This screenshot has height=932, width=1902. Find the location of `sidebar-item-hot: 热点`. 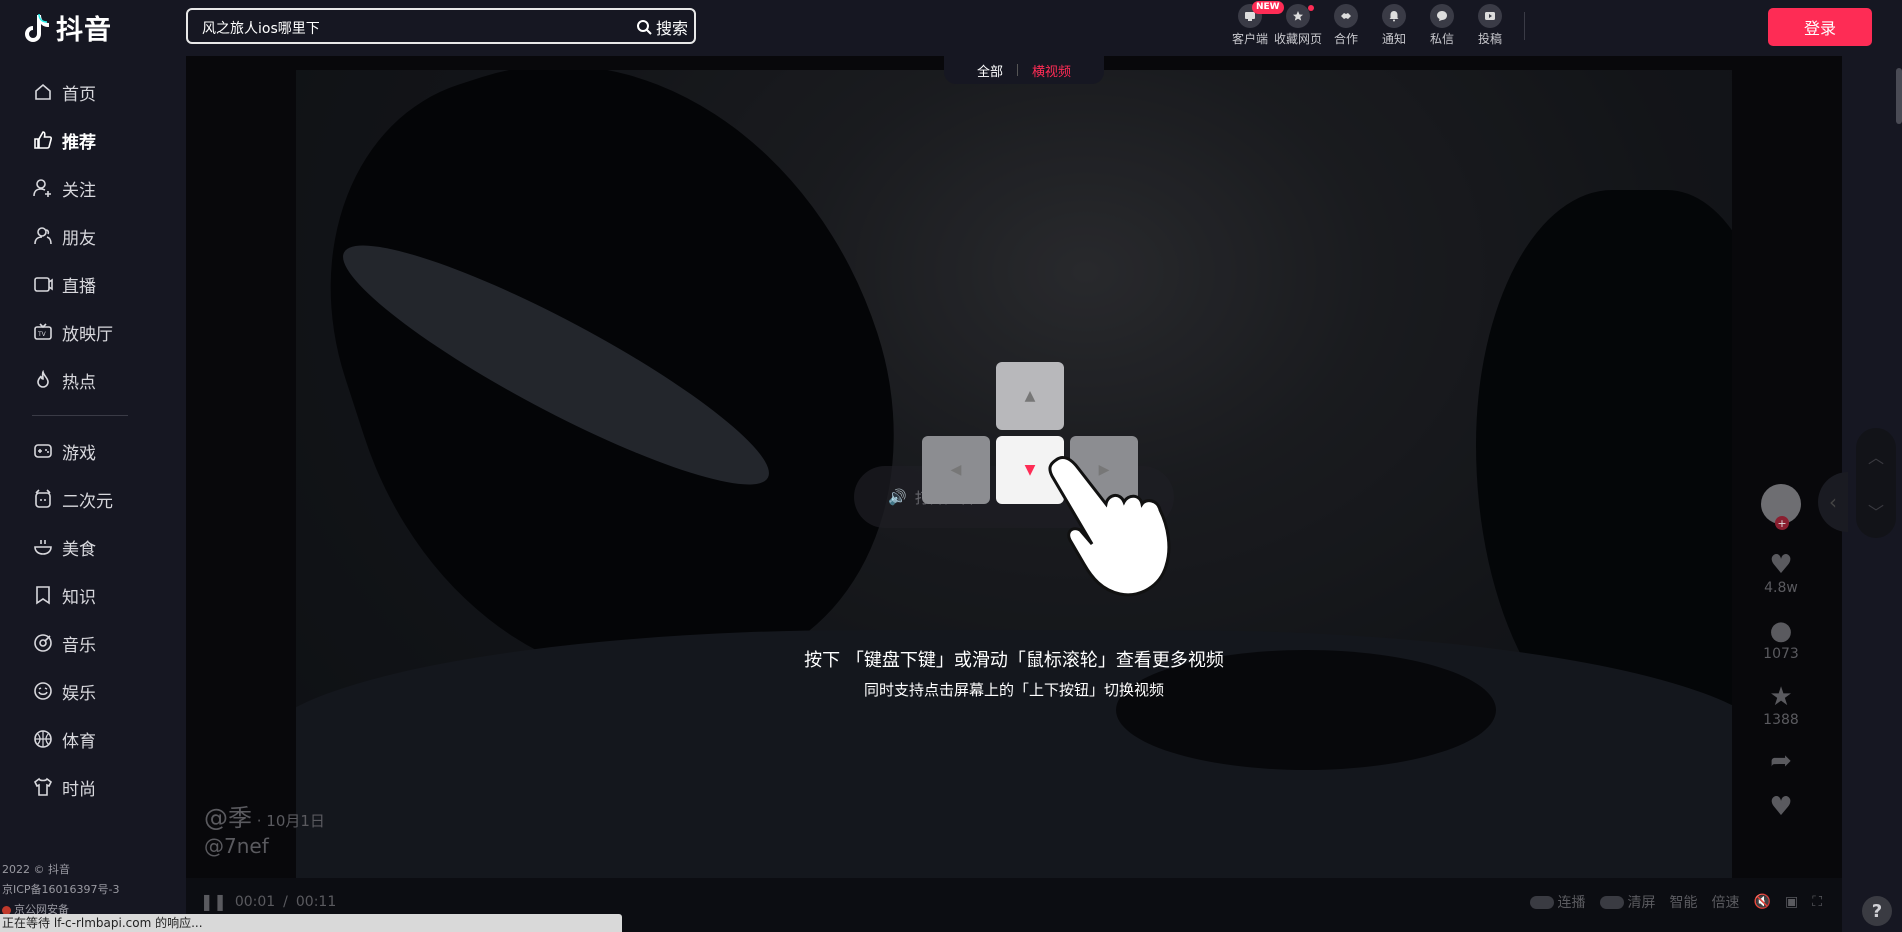

sidebar-item-hot: 热点 is located at coordinates (78, 380).